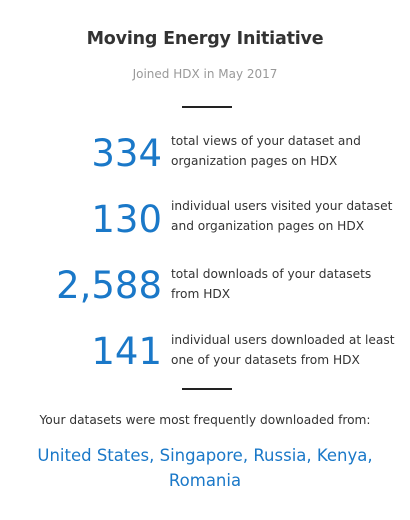 The image size is (410, 520). Describe the element at coordinates (126, 153) in the screenshot. I see `stat-value: 334` at that location.